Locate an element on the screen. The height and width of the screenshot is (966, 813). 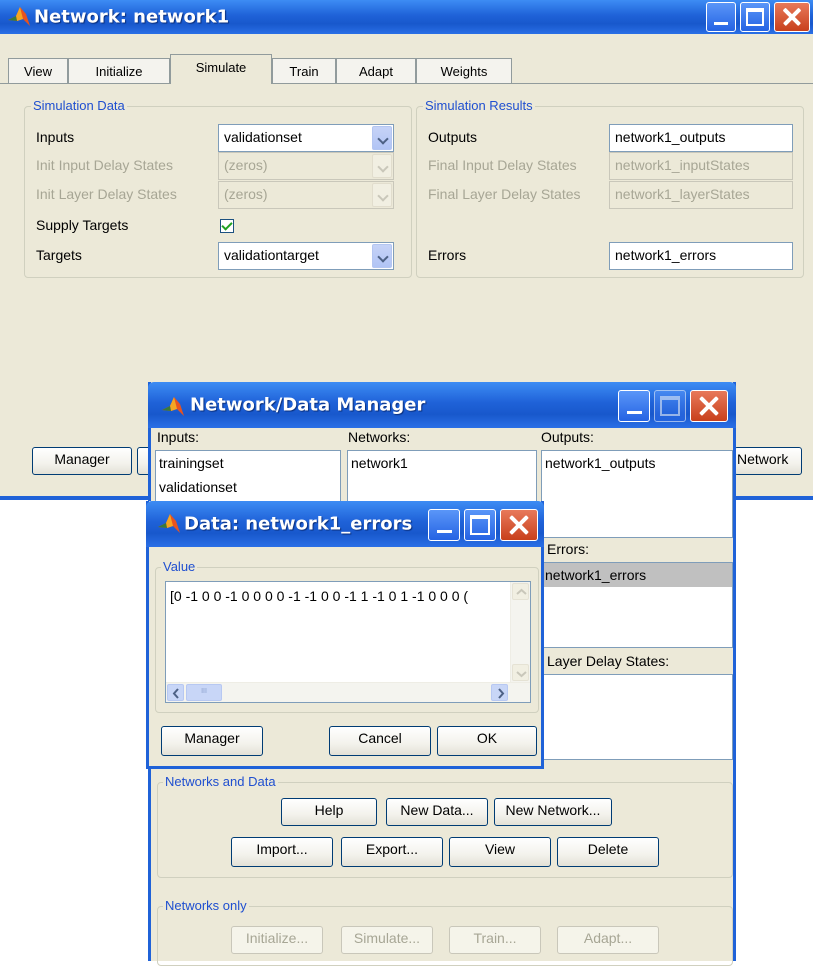
targets-label: Targets is located at coordinates (59, 255).